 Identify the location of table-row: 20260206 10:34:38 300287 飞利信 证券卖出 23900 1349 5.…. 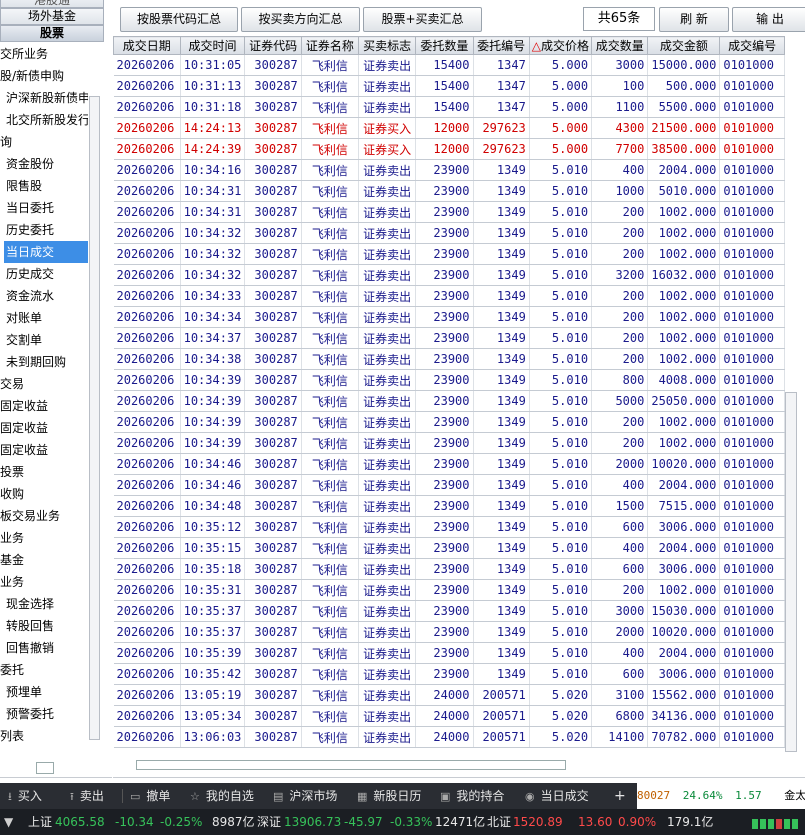
(449, 359).